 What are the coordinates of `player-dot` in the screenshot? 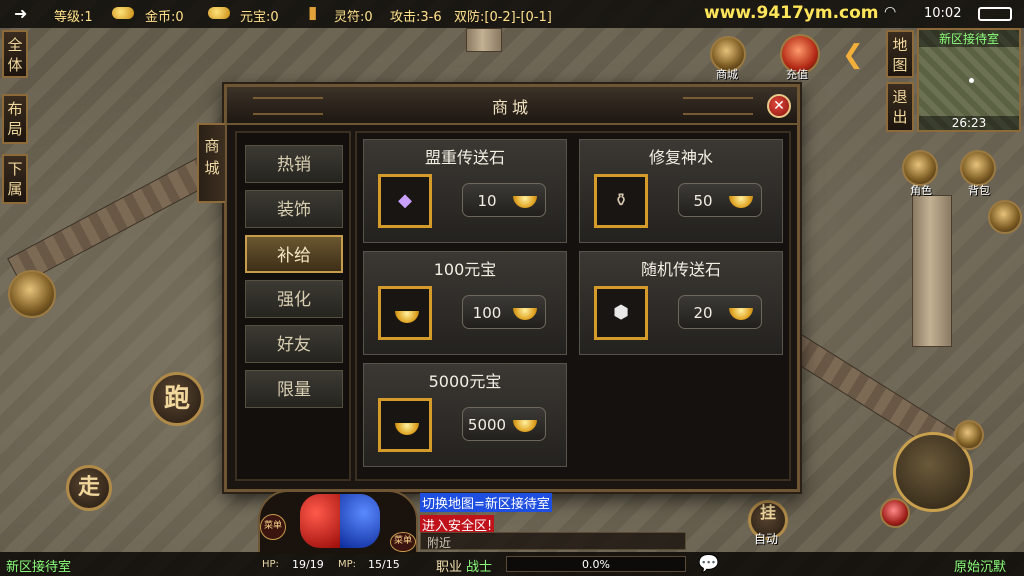 It's located at (971, 80).